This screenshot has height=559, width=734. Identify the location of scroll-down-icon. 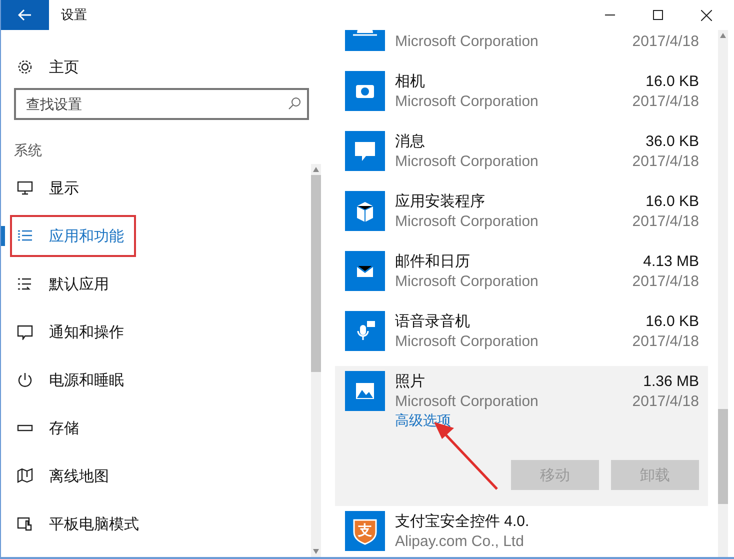
(316, 551).